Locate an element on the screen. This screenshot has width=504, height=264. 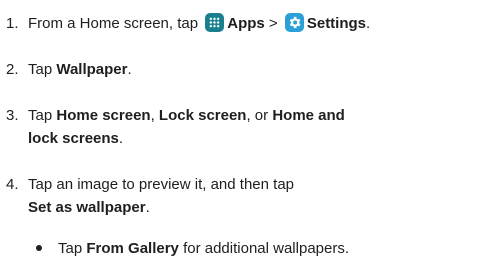
step-text: lock screens. is located at coordinates (75, 138).